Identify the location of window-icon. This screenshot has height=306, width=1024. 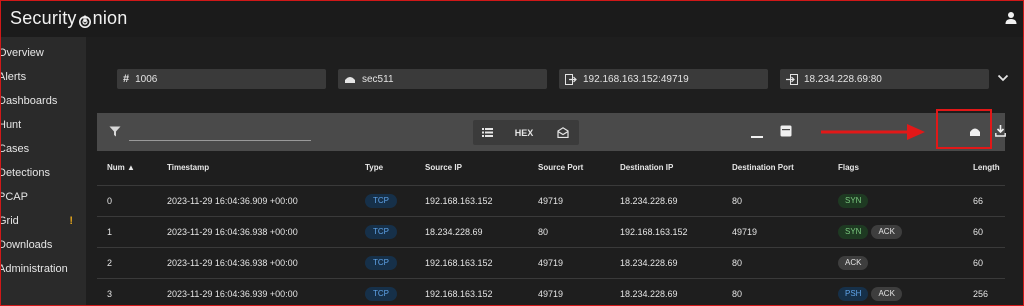
(786, 131).